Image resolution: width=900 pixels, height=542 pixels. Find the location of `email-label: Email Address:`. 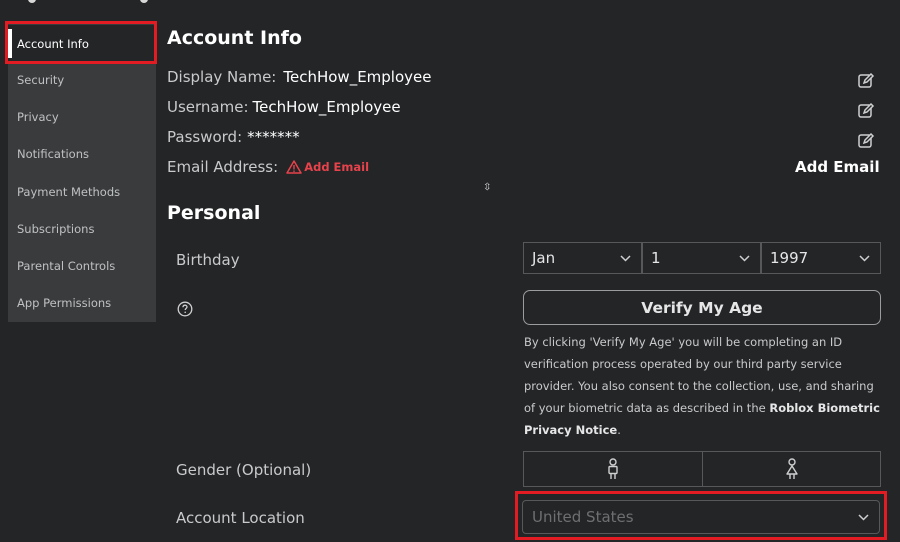

email-label: Email Address: is located at coordinates (223, 167).